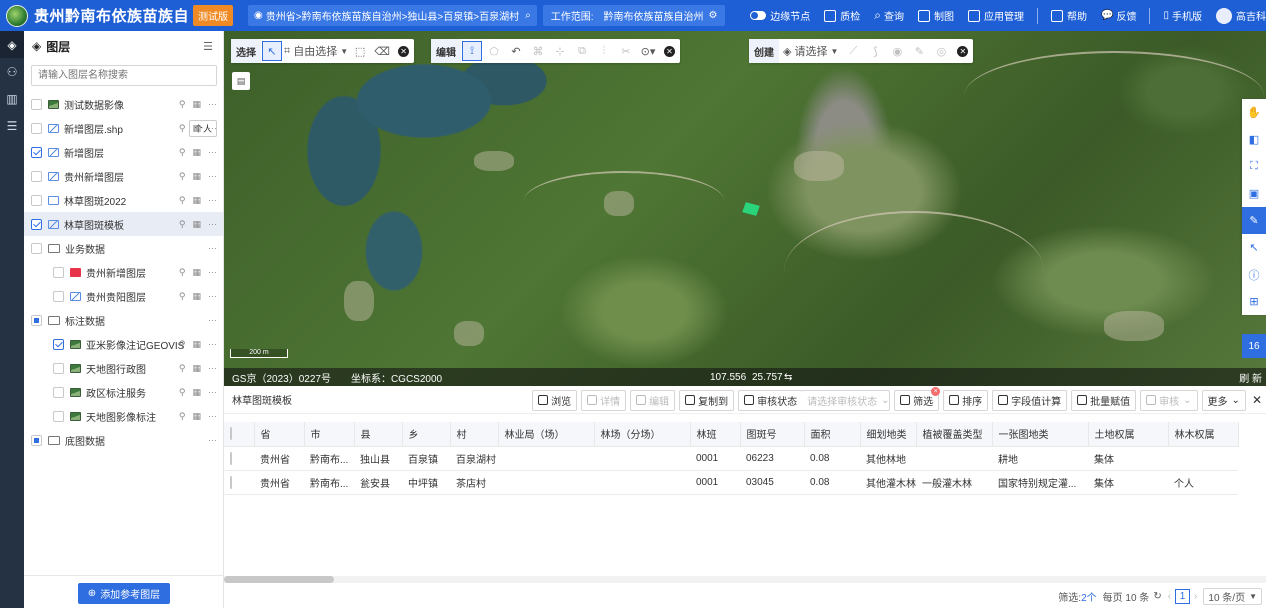 This screenshot has height=608, width=1266. I want to click on menu-quality-check: 质检, so click(842, 15).